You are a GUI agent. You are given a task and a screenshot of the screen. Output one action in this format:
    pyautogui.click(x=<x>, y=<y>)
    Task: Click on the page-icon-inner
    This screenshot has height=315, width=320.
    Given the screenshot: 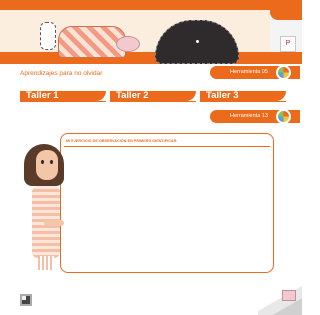 What is the action you would take?
    pyautogui.click(x=24, y=298)
    